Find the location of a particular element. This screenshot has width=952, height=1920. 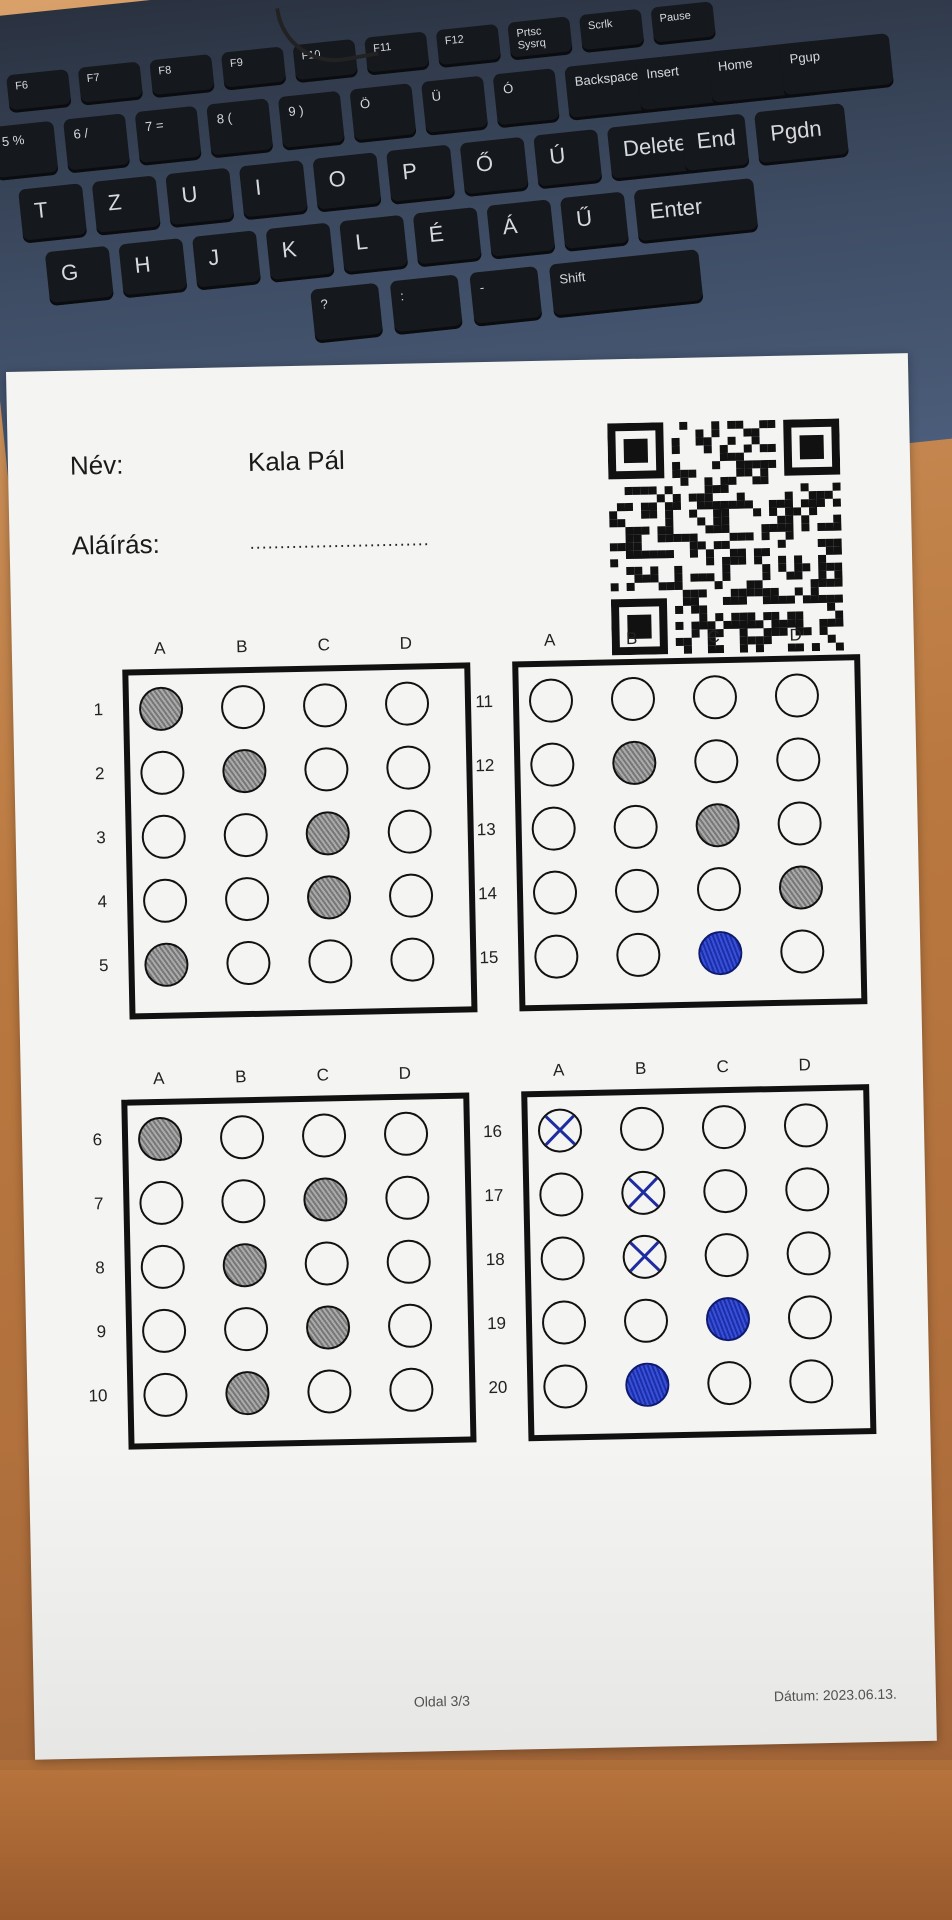

question-number: 15 is located at coordinates (489, 957).